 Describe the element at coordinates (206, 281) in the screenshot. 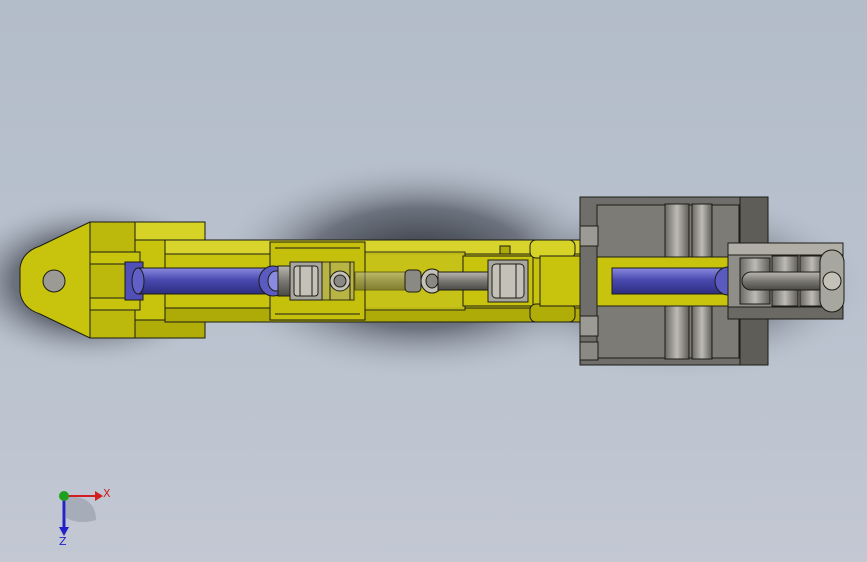

I see `left-piston-rod` at that location.